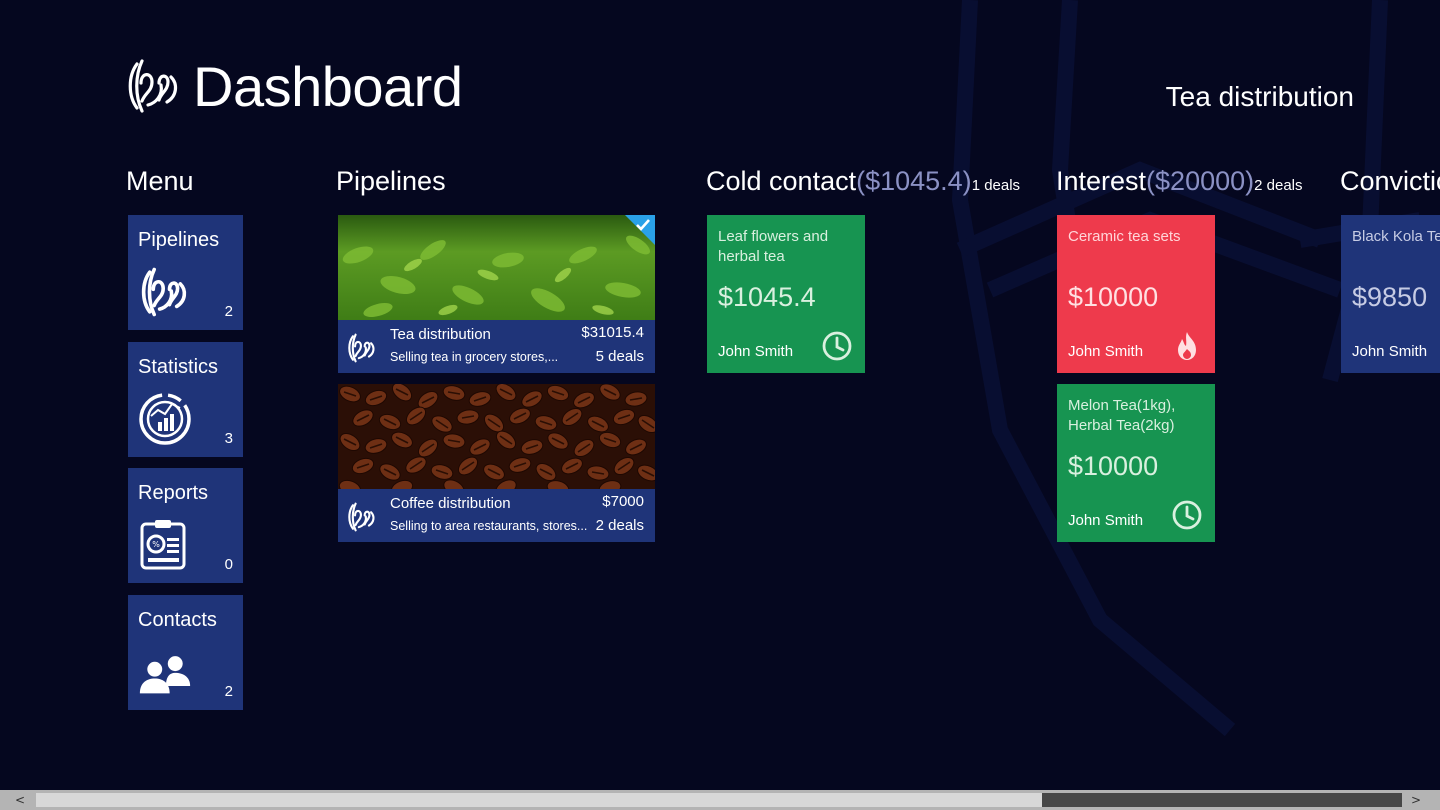 Image resolution: width=1440 pixels, height=810 pixels. What do you see at coordinates (160, 181) in the screenshot?
I see `menu-heading: Menu` at bounding box center [160, 181].